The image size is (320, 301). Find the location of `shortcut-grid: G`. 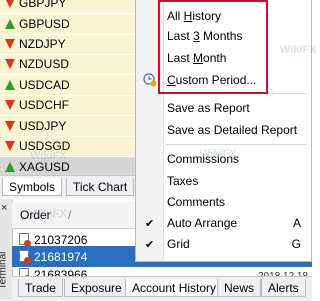

shortcut-grid: G is located at coordinates (296, 244).